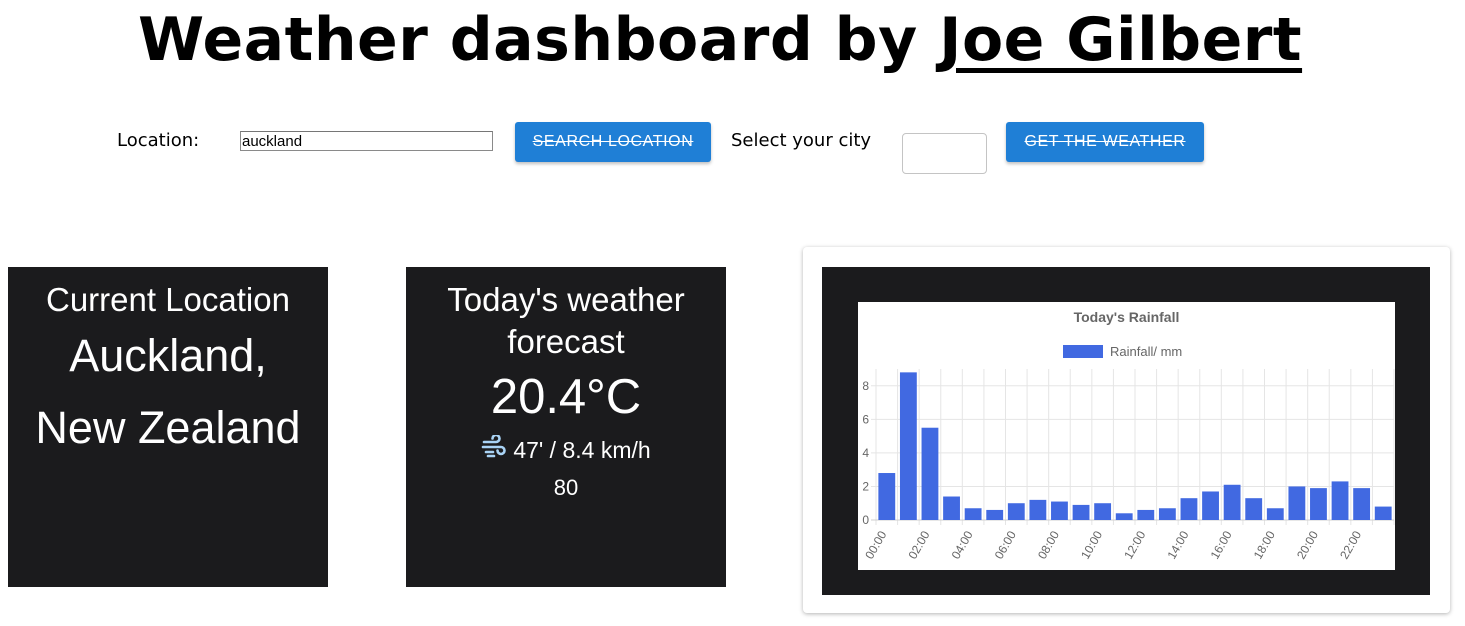 The image size is (1465, 626). What do you see at coordinates (865, 486) in the screenshot?
I see `y-tick-label: 2` at bounding box center [865, 486].